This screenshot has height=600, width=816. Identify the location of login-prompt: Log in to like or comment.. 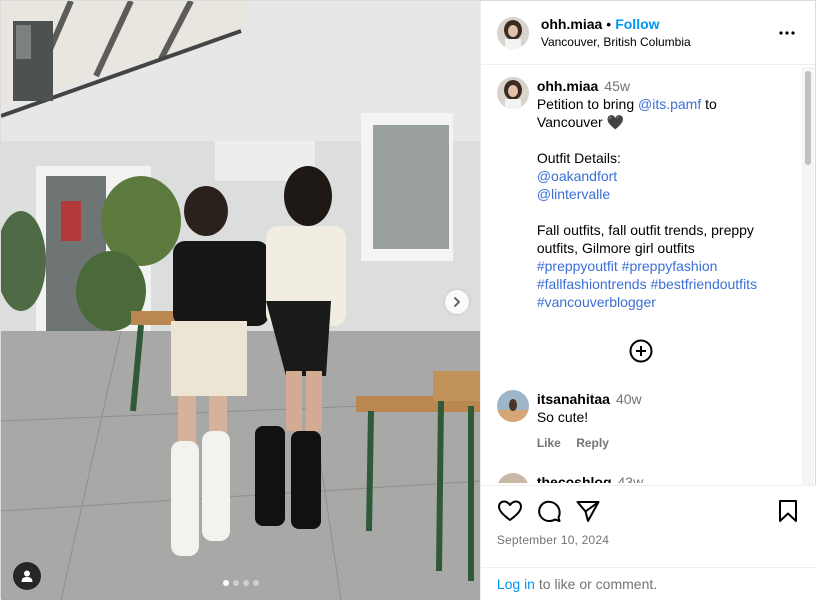
(648, 583).